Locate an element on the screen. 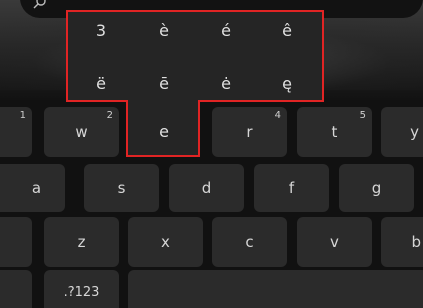 The image size is (423, 308). key-emoji is located at coordinates (16, 289).